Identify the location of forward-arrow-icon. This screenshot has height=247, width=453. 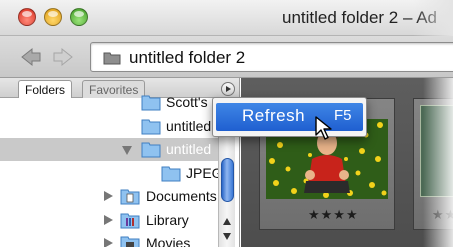
(63, 57).